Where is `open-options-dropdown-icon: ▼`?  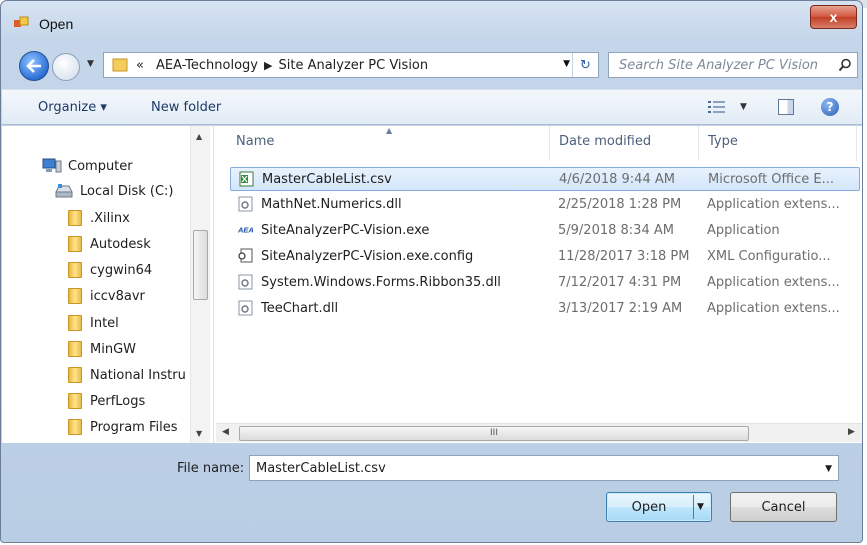
open-options-dropdown-icon: ▼ is located at coordinates (700, 507).